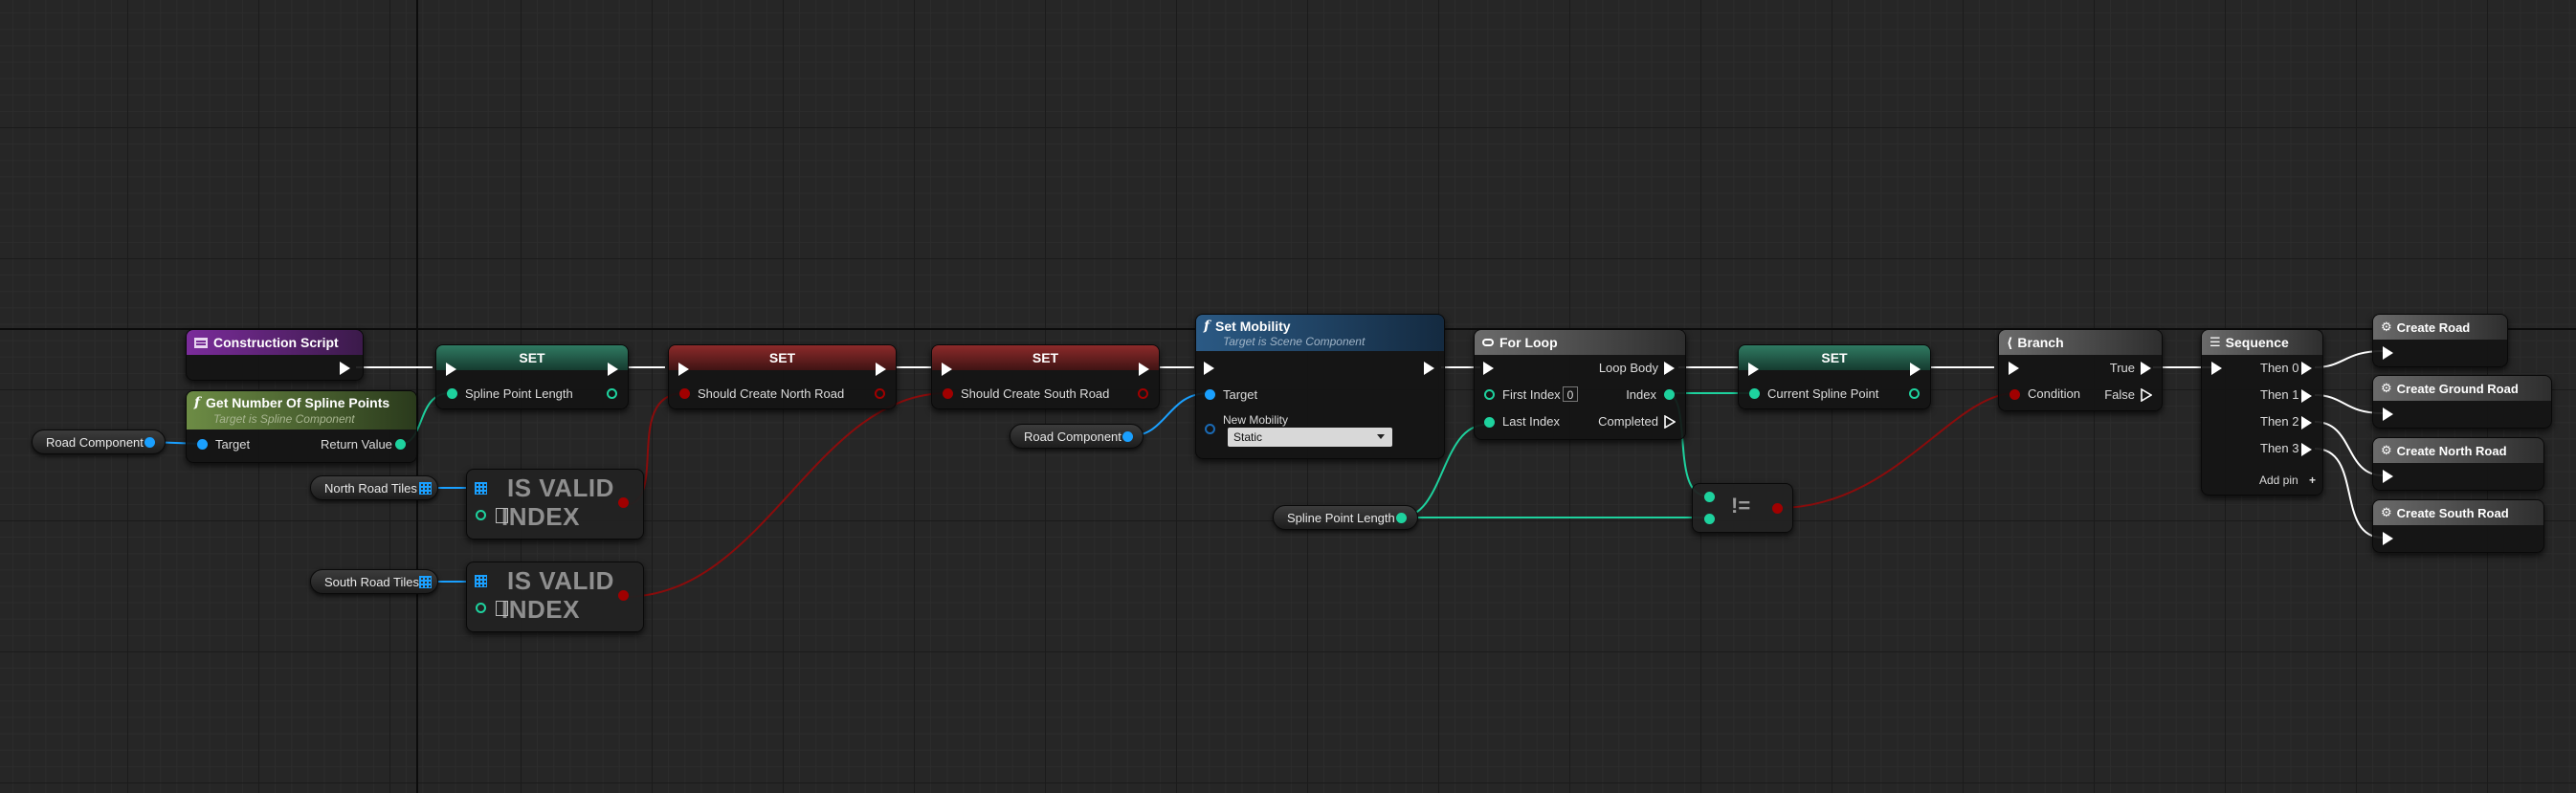 The image size is (2576, 793). What do you see at coordinates (532, 376) in the screenshot?
I see `set-spline-point-length-node: SET Spline Point Length` at bounding box center [532, 376].